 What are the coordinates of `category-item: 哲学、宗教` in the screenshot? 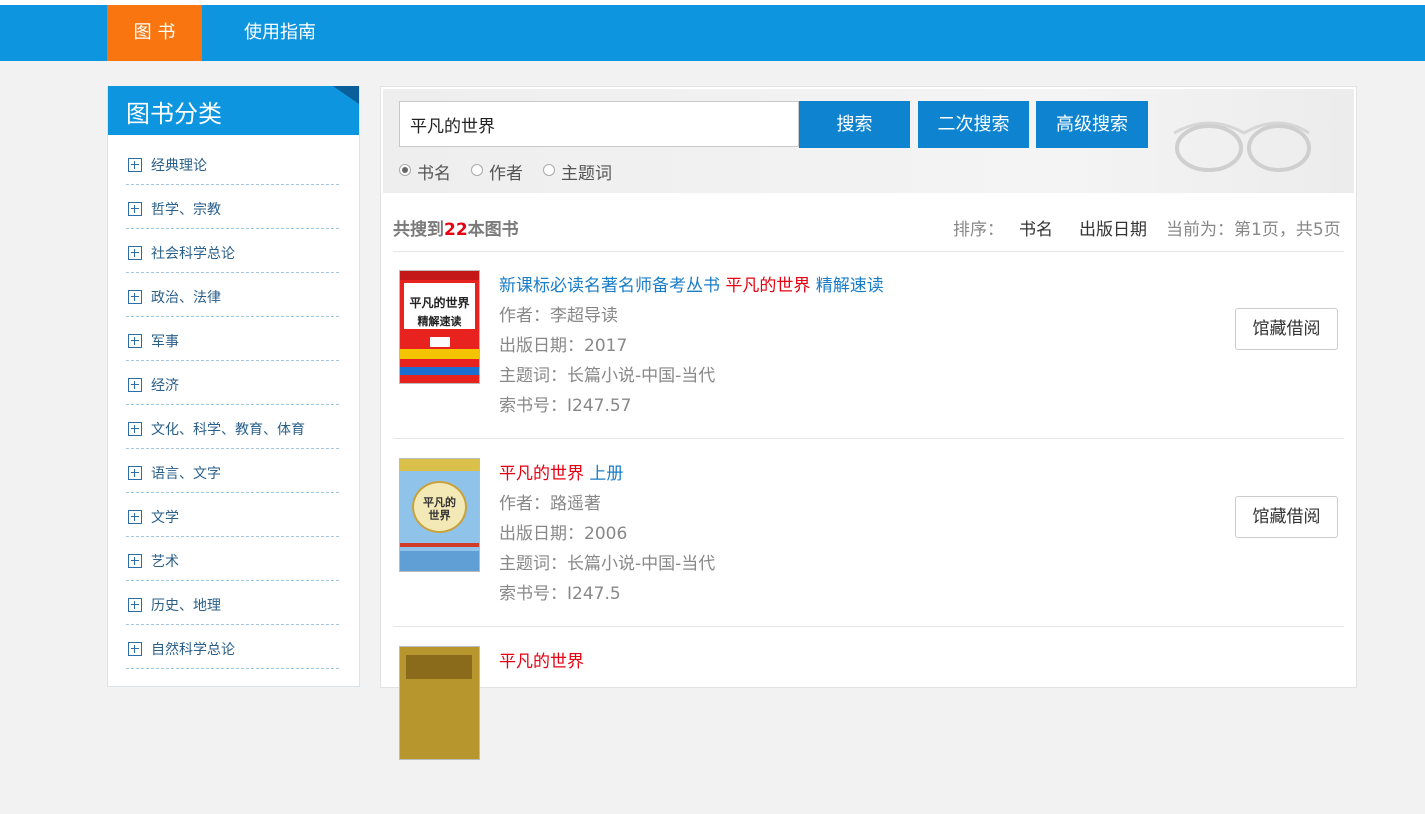 It's located at (232, 207).